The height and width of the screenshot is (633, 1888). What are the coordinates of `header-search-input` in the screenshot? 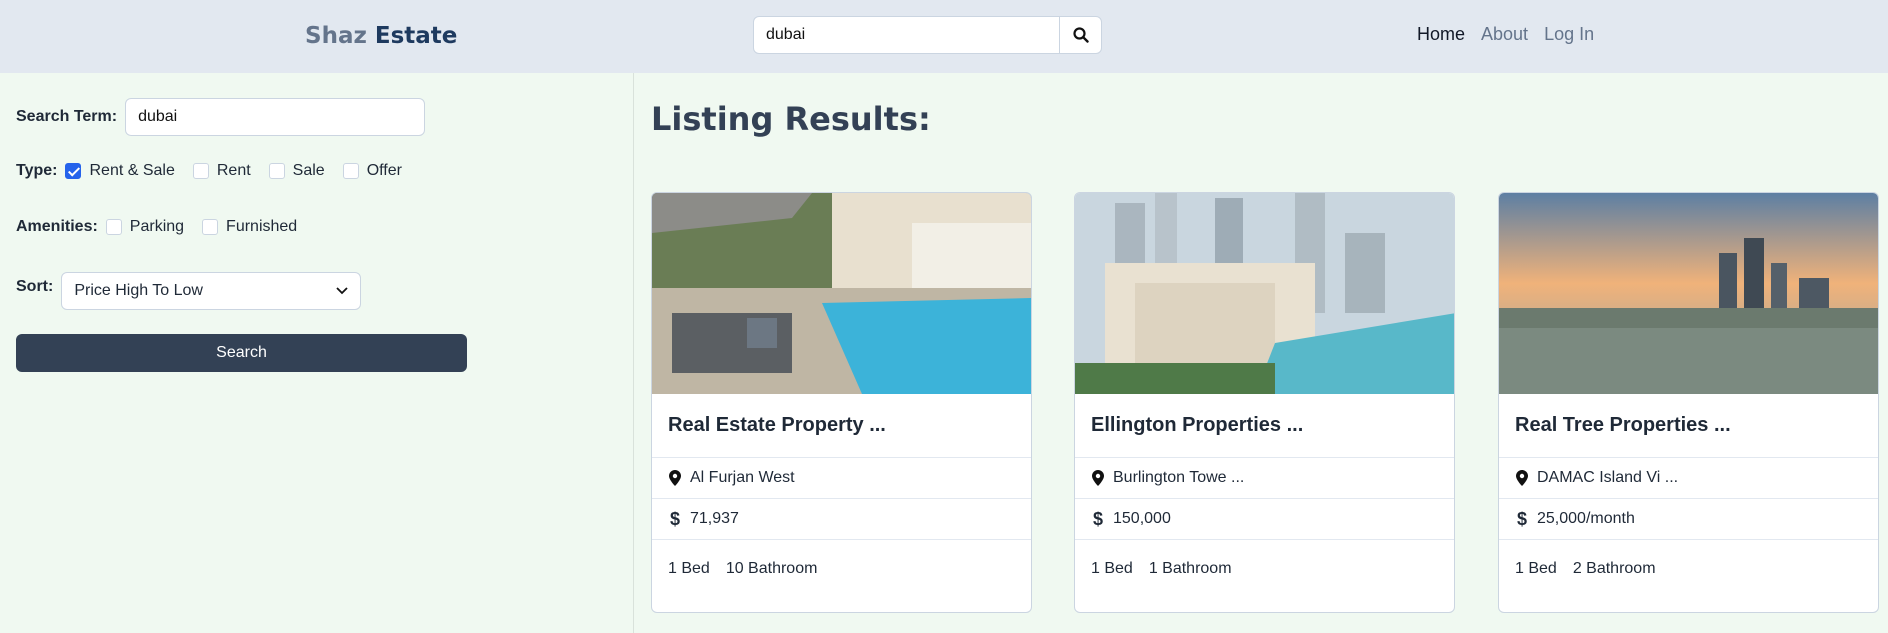 It's located at (906, 35).